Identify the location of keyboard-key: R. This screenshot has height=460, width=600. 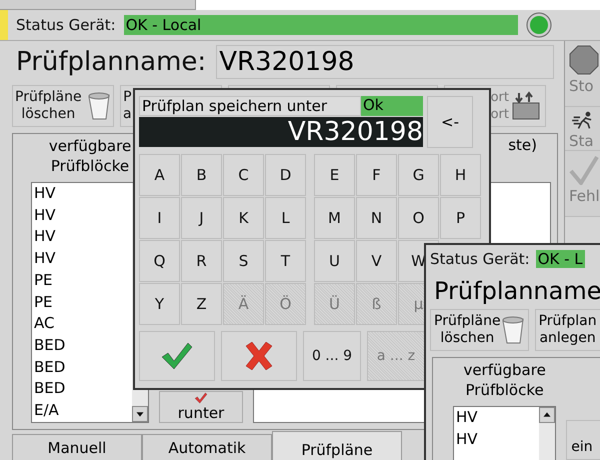
(201, 261).